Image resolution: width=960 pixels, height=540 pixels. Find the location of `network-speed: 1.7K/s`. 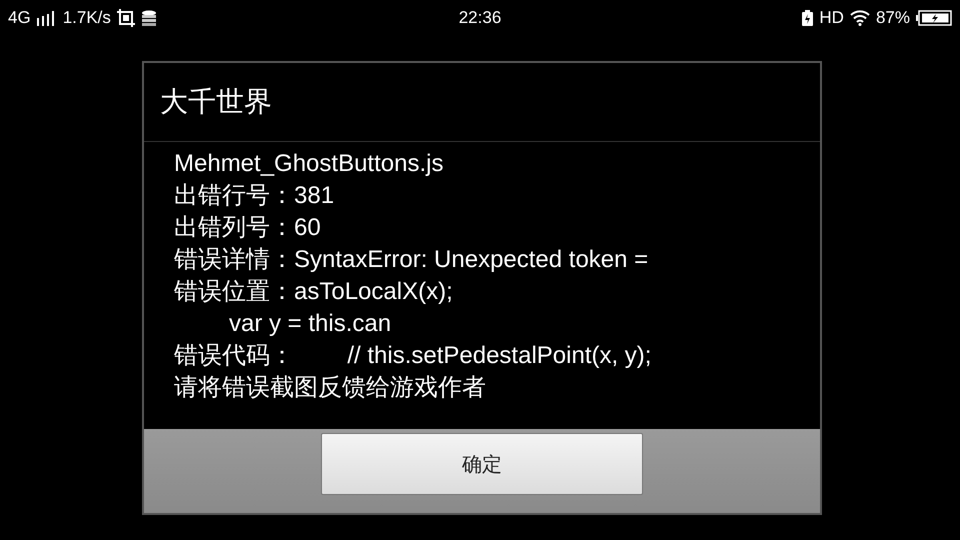

network-speed: 1.7K/s is located at coordinates (86, 18).